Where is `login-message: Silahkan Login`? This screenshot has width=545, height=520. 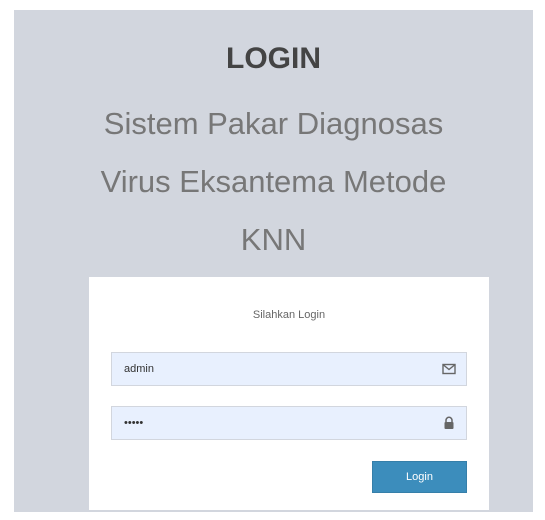 login-message: Silahkan Login is located at coordinates (289, 315).